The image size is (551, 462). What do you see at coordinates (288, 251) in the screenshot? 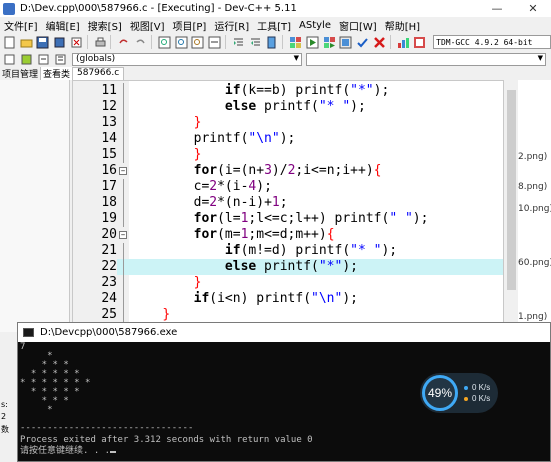
I see `code-line: 21 if(m!=d) printf("* ");` at bounding box center [288, 251].